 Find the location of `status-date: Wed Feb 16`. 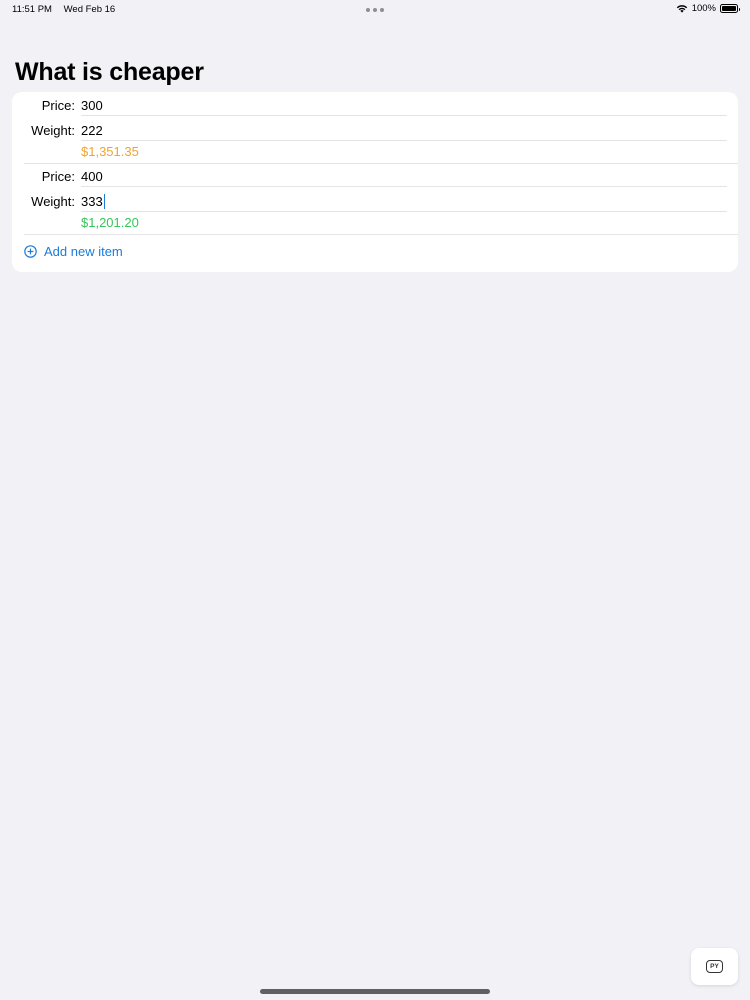

status-date: Wed Feb 16 is located at coordinates (89, 9).